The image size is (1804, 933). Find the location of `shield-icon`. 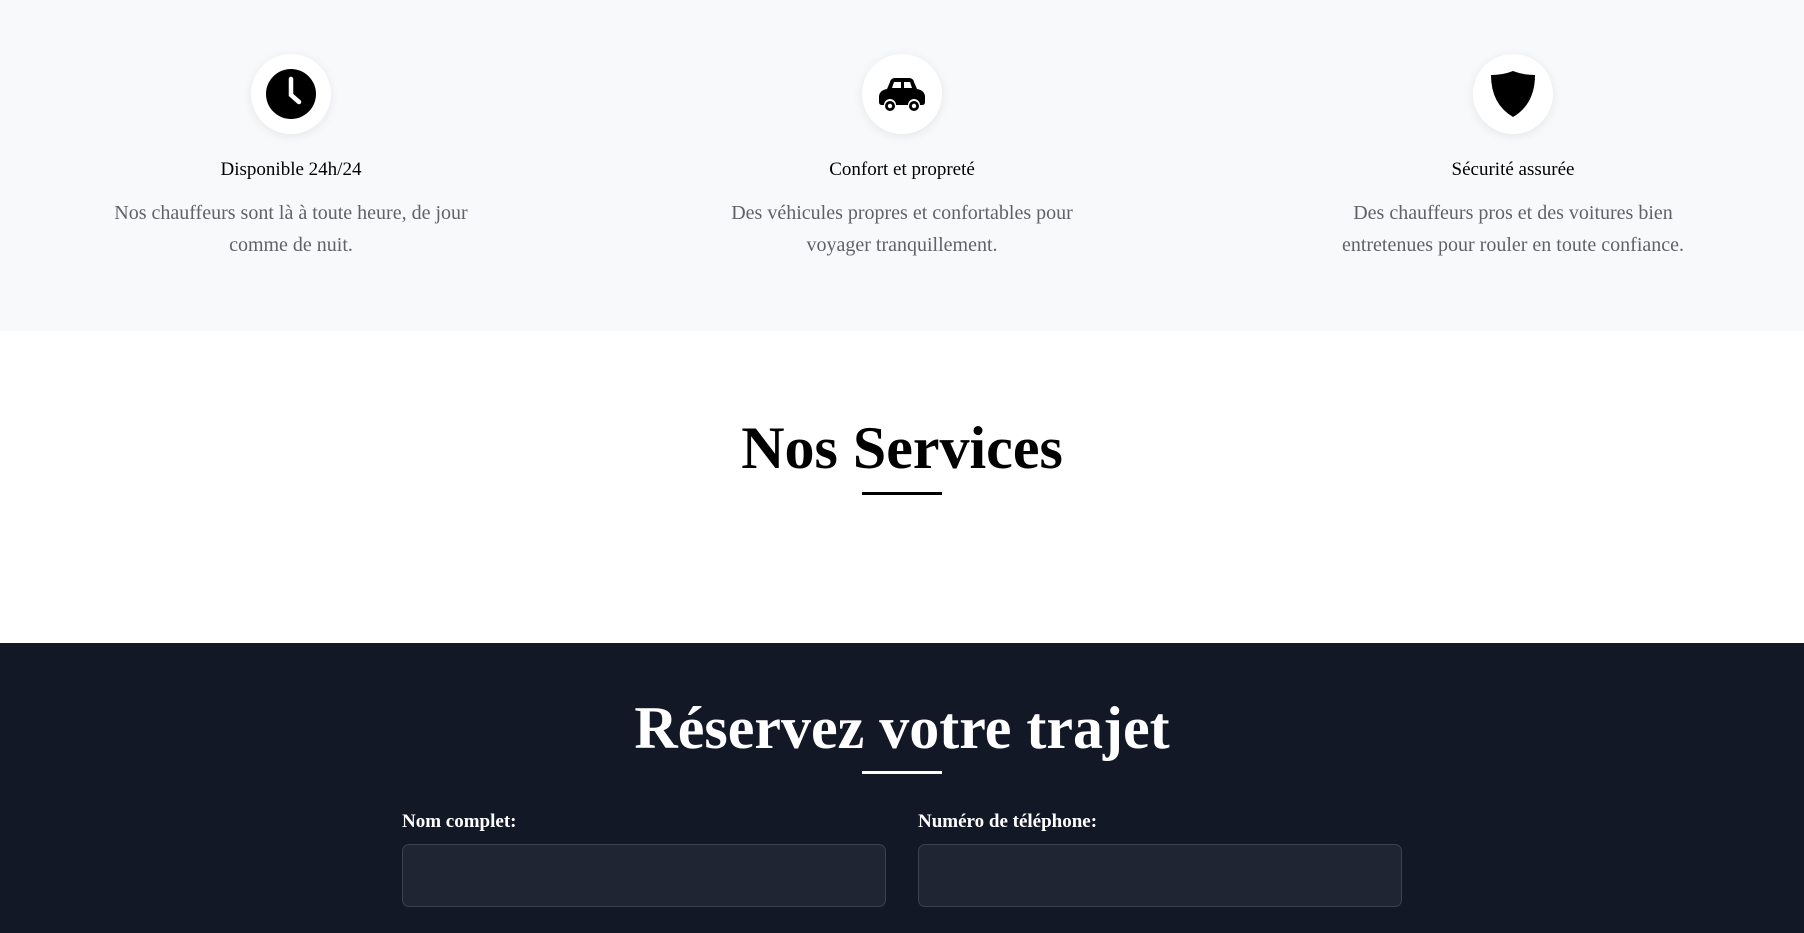

shield-icon is located at coordinates (1513, 94).